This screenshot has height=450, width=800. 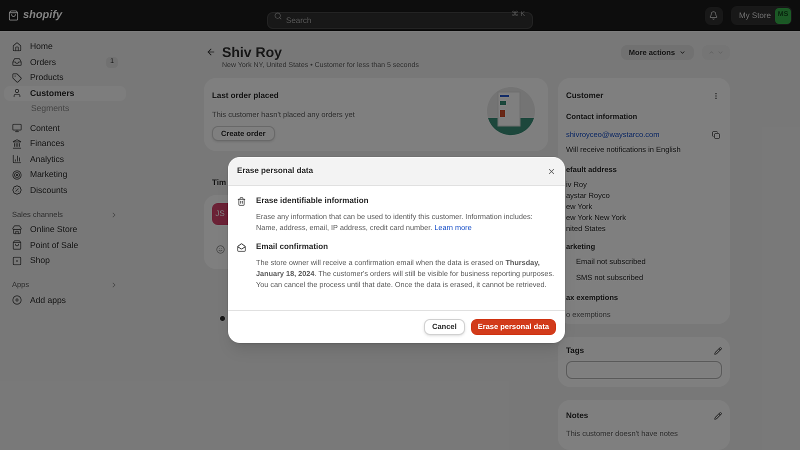 What do you see at coordinates (17, 175) in the screenshot?
I see `target-icon` at bounding box center [17, 175].